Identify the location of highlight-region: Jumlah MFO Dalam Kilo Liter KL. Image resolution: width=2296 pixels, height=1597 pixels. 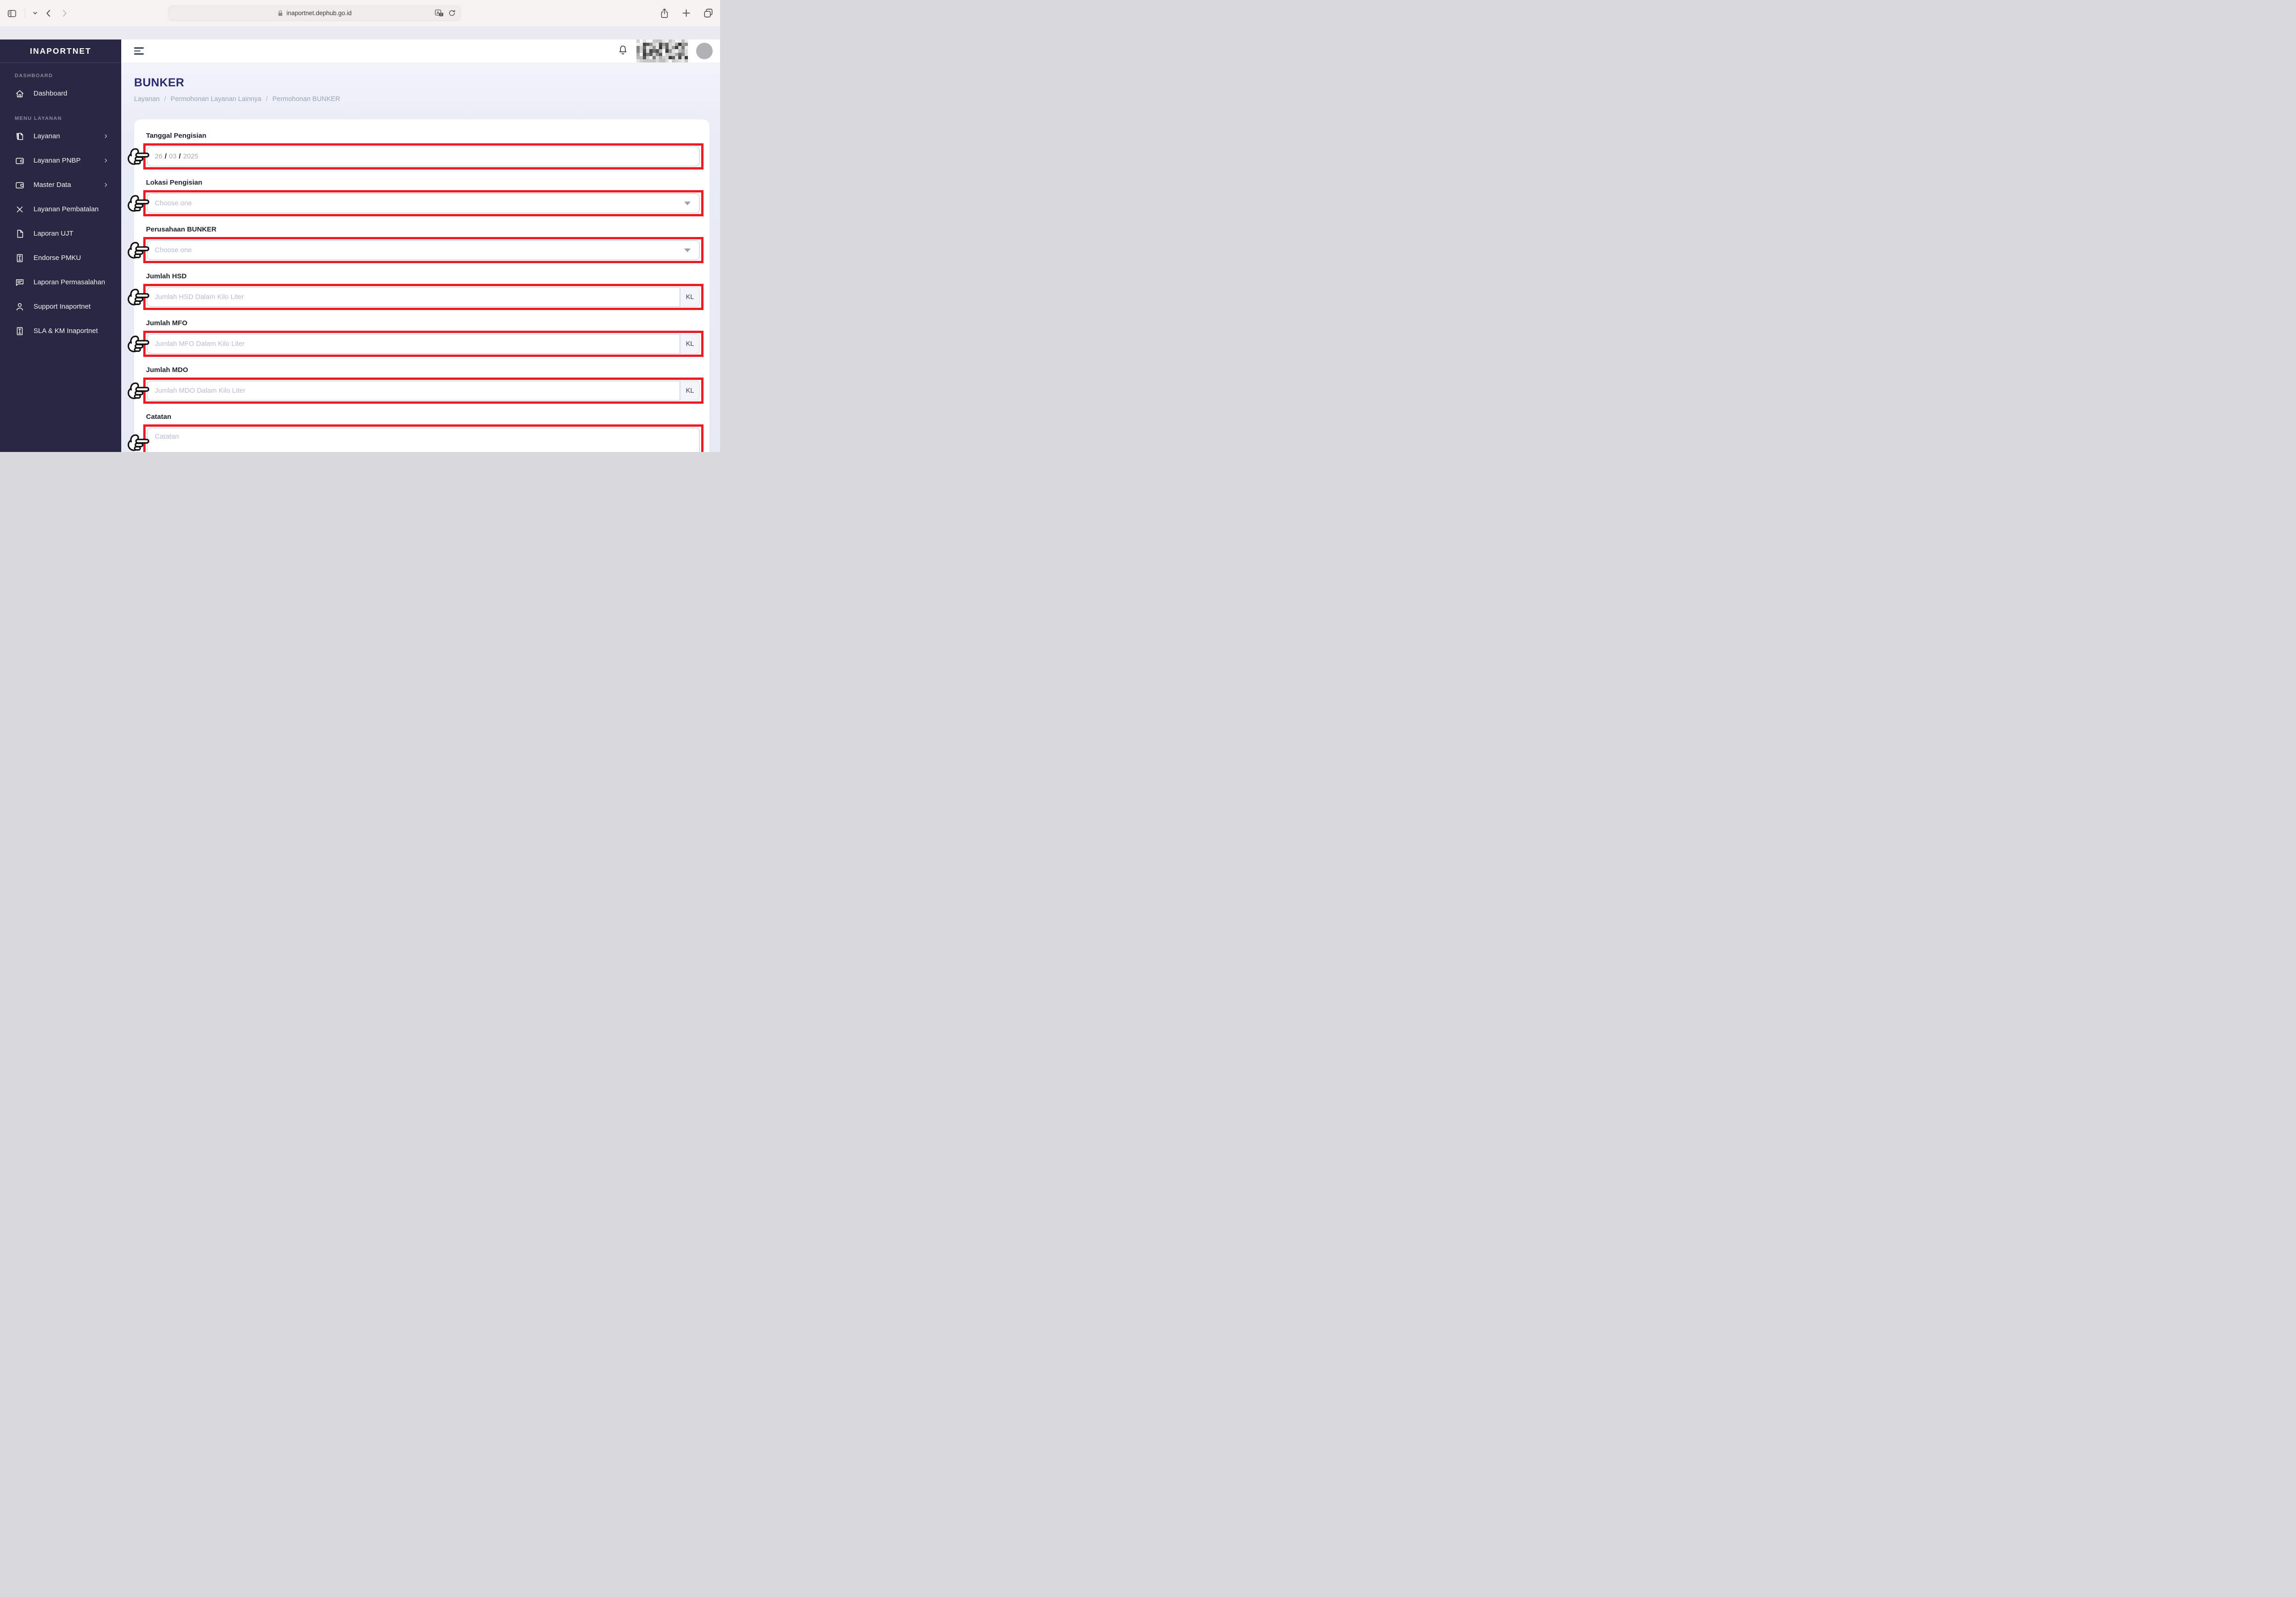
(415, 344).